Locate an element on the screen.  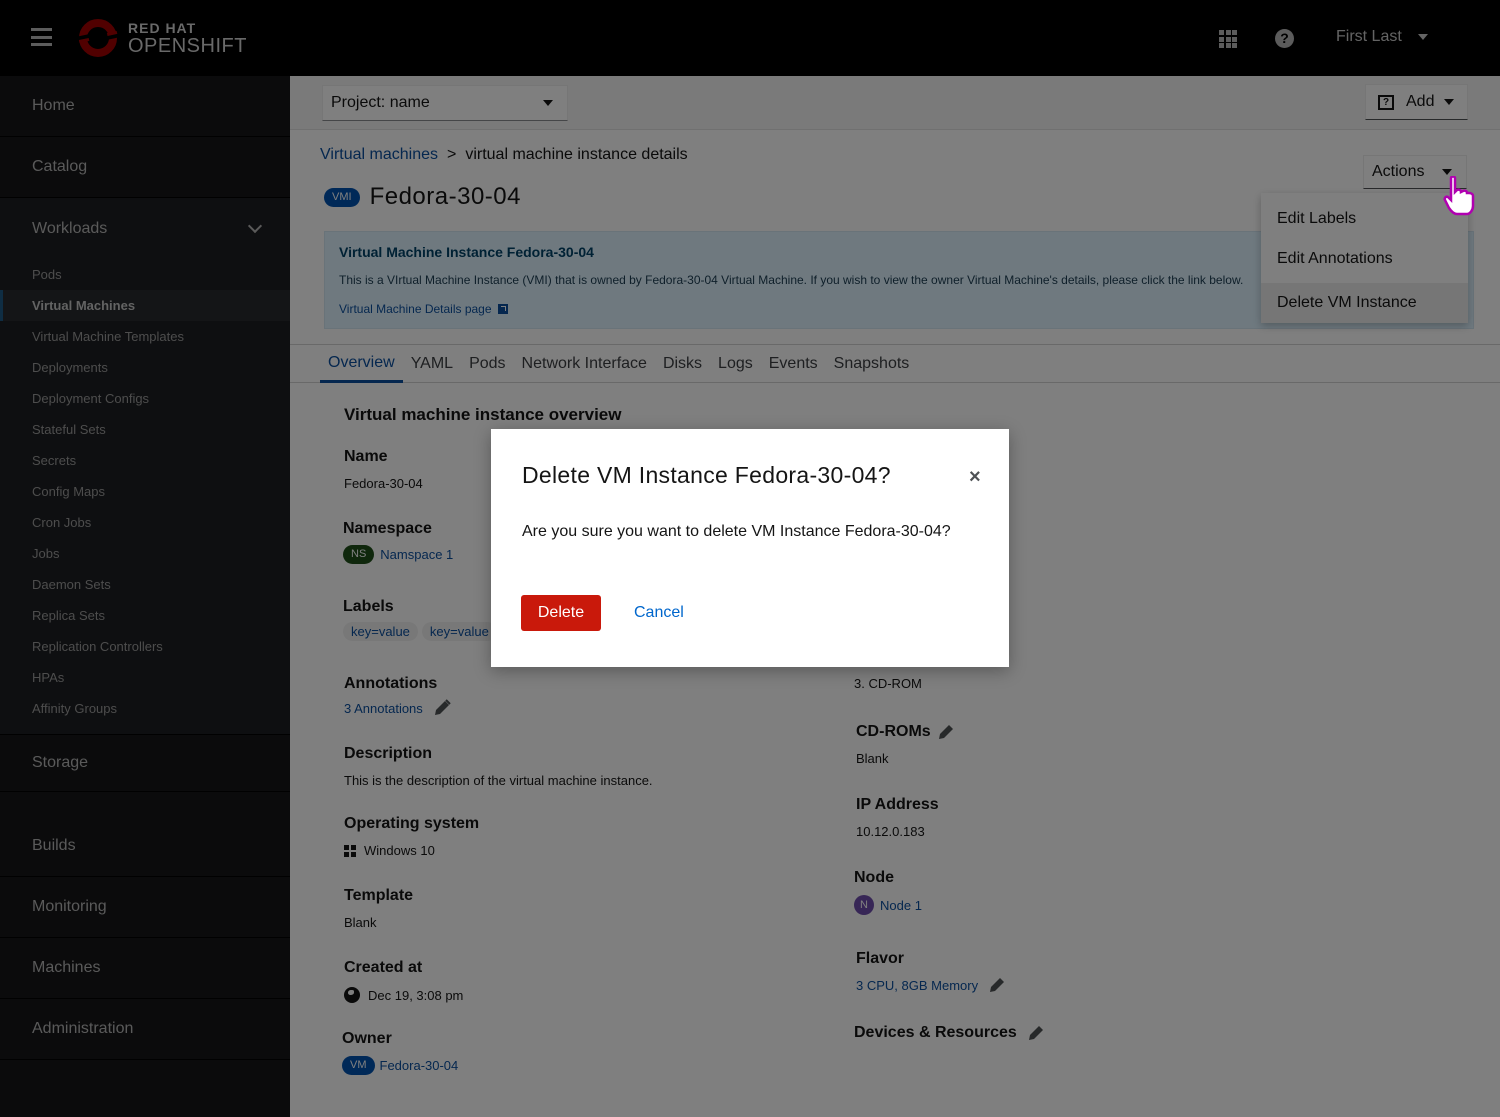
cancel-button: Cancel is located at coordinates (659, 613).